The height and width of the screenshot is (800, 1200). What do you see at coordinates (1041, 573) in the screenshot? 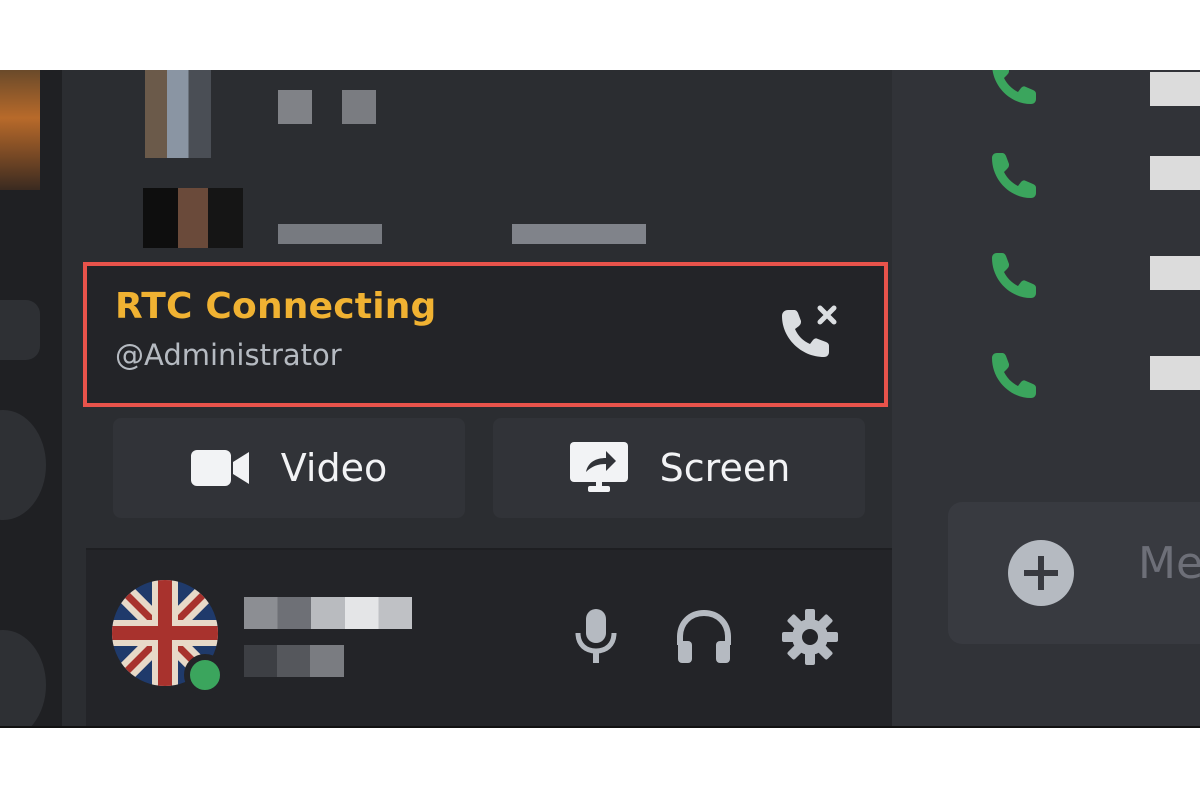
I see `add-attachment-icon` at bounding box center [1041, 573].